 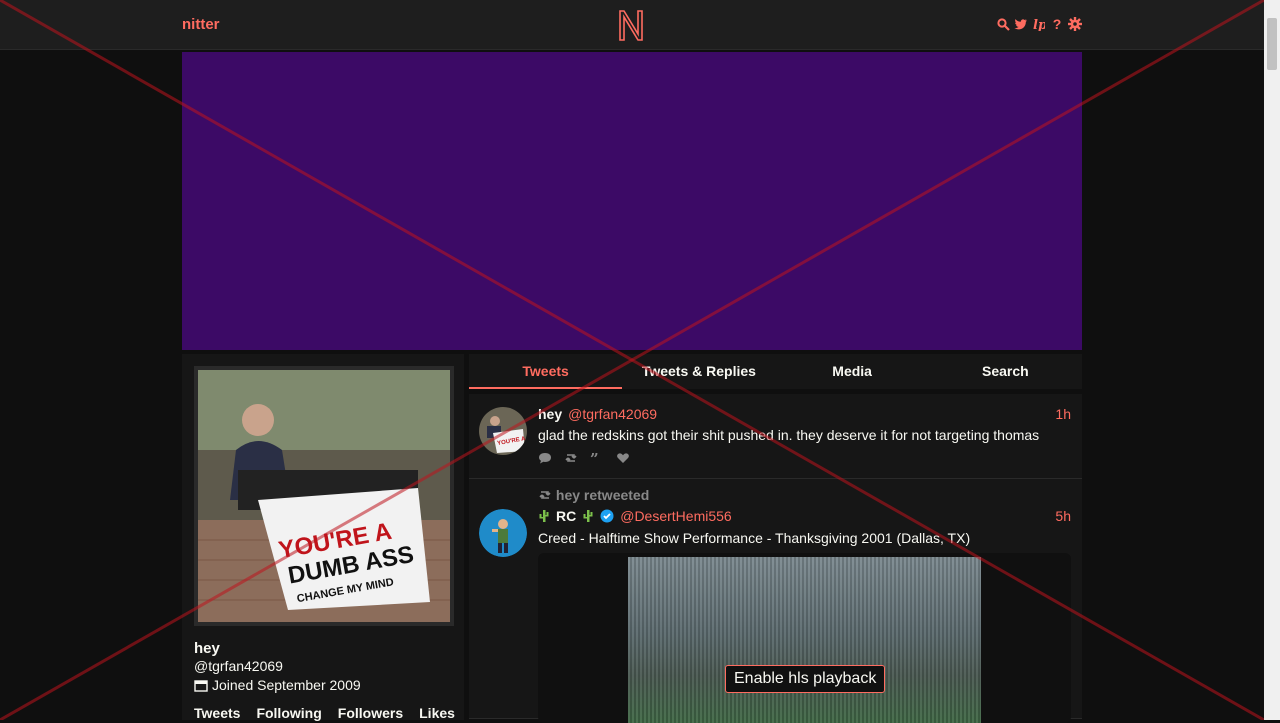 I want to click on profile-avatar-image: YOU'RE A DUMB ASS CHANGE MY MIND, so click(x=324, y=496).